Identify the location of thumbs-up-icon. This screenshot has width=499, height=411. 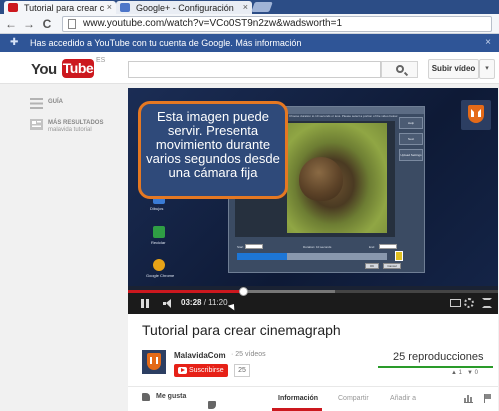
(146, 397).